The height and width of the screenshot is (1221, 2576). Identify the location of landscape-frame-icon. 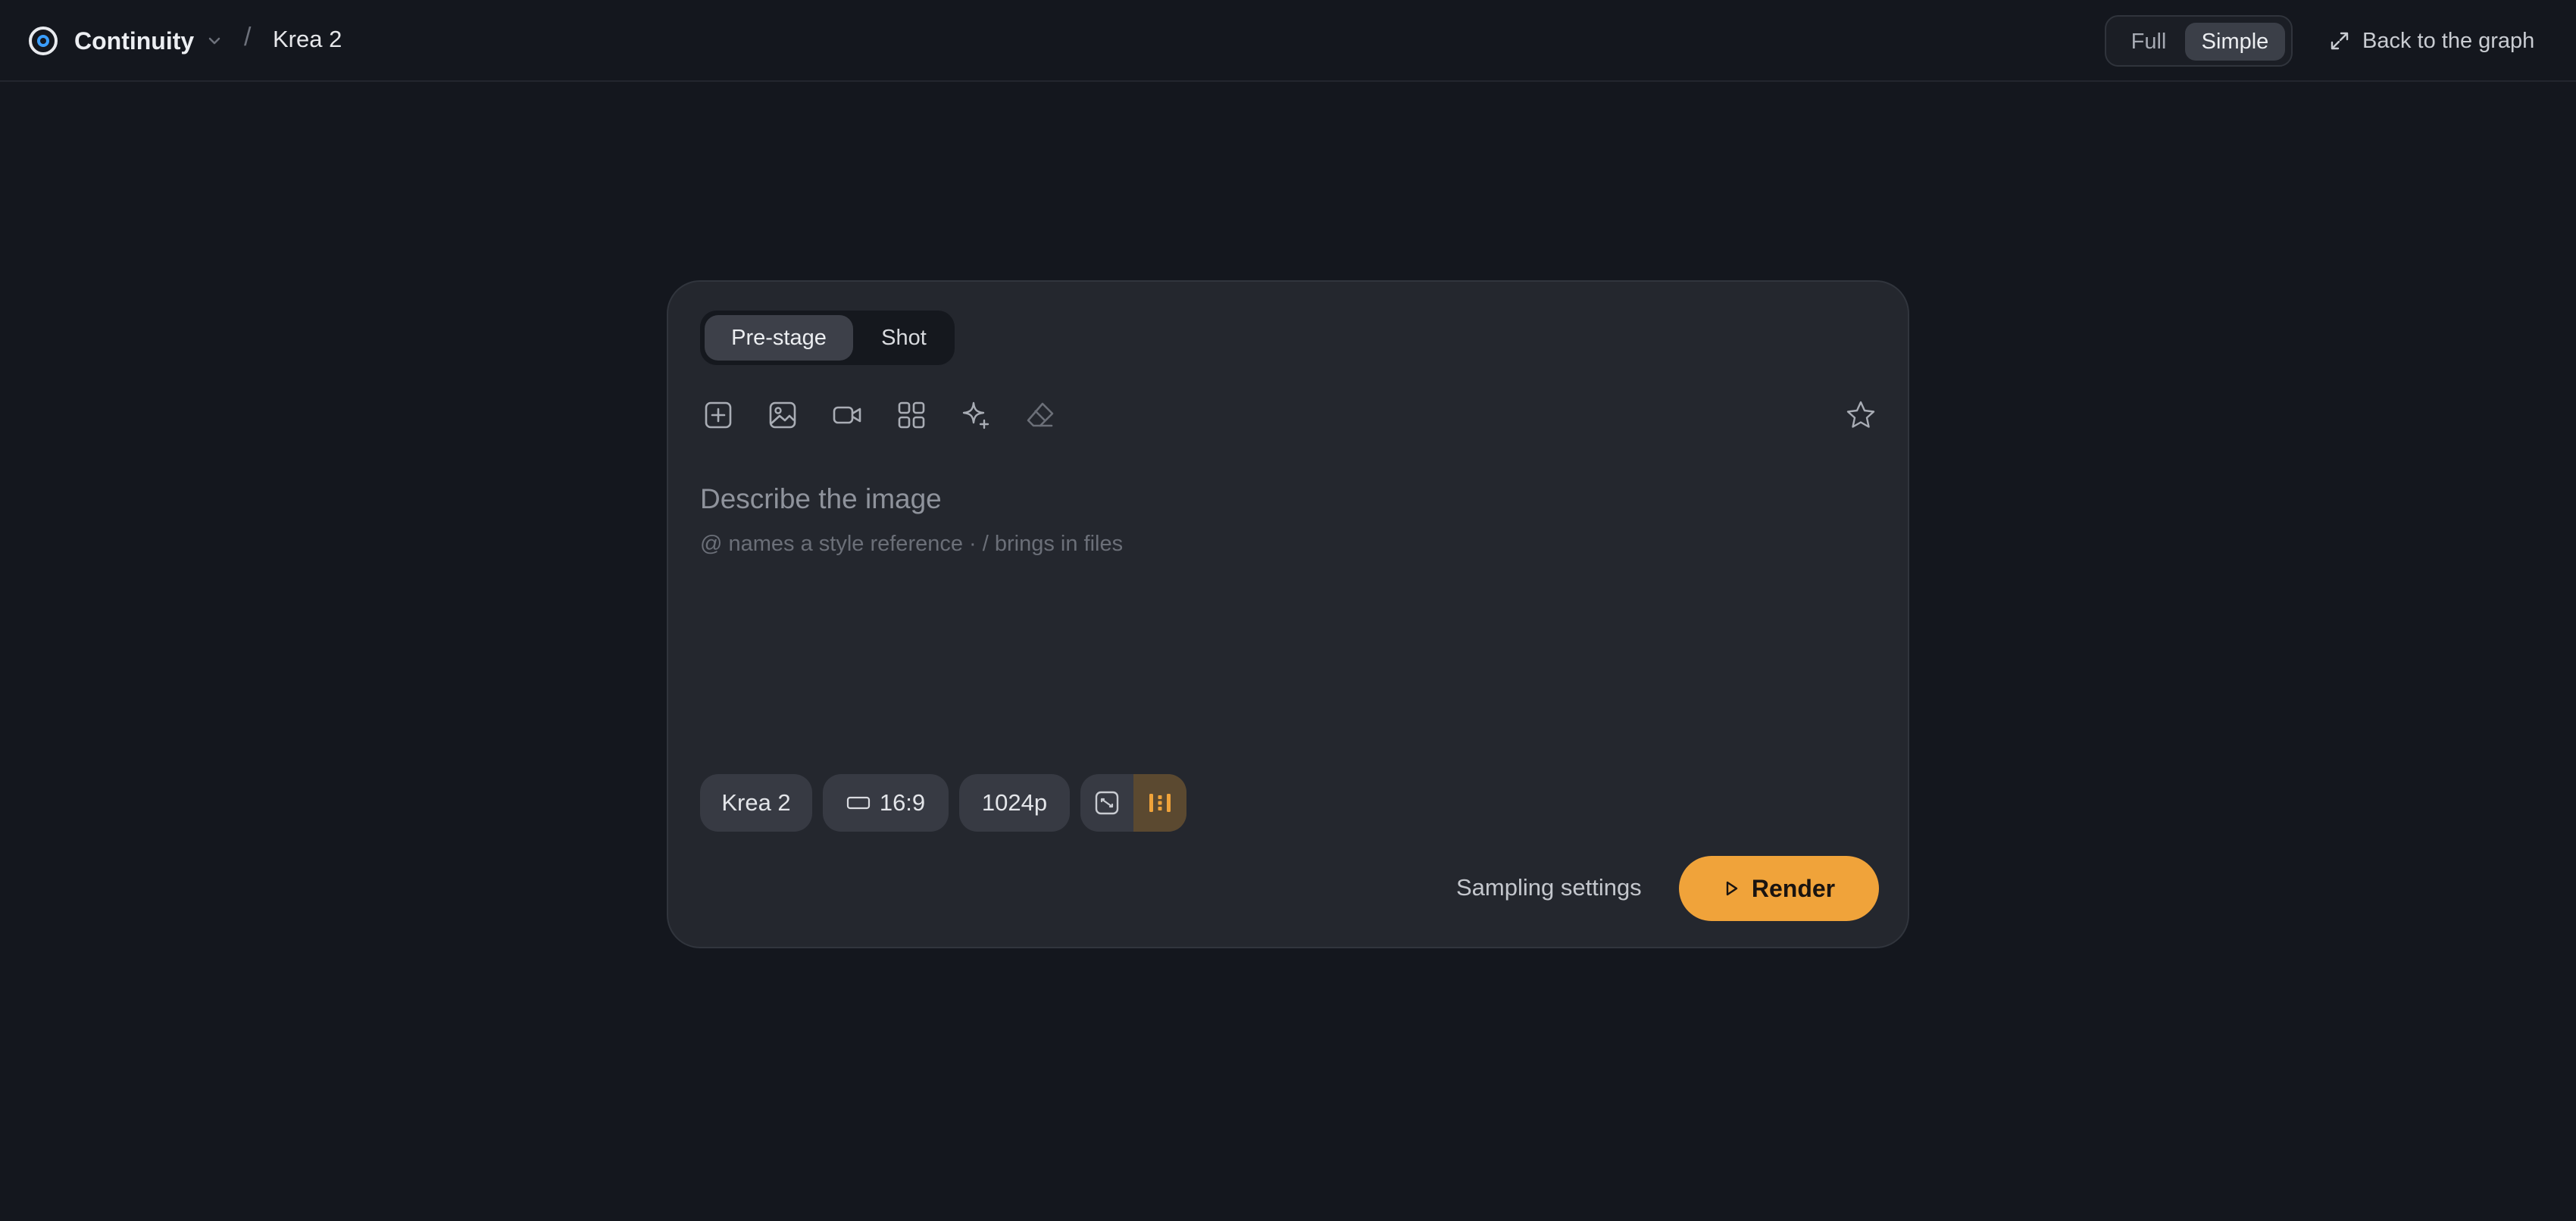
(858, 803).